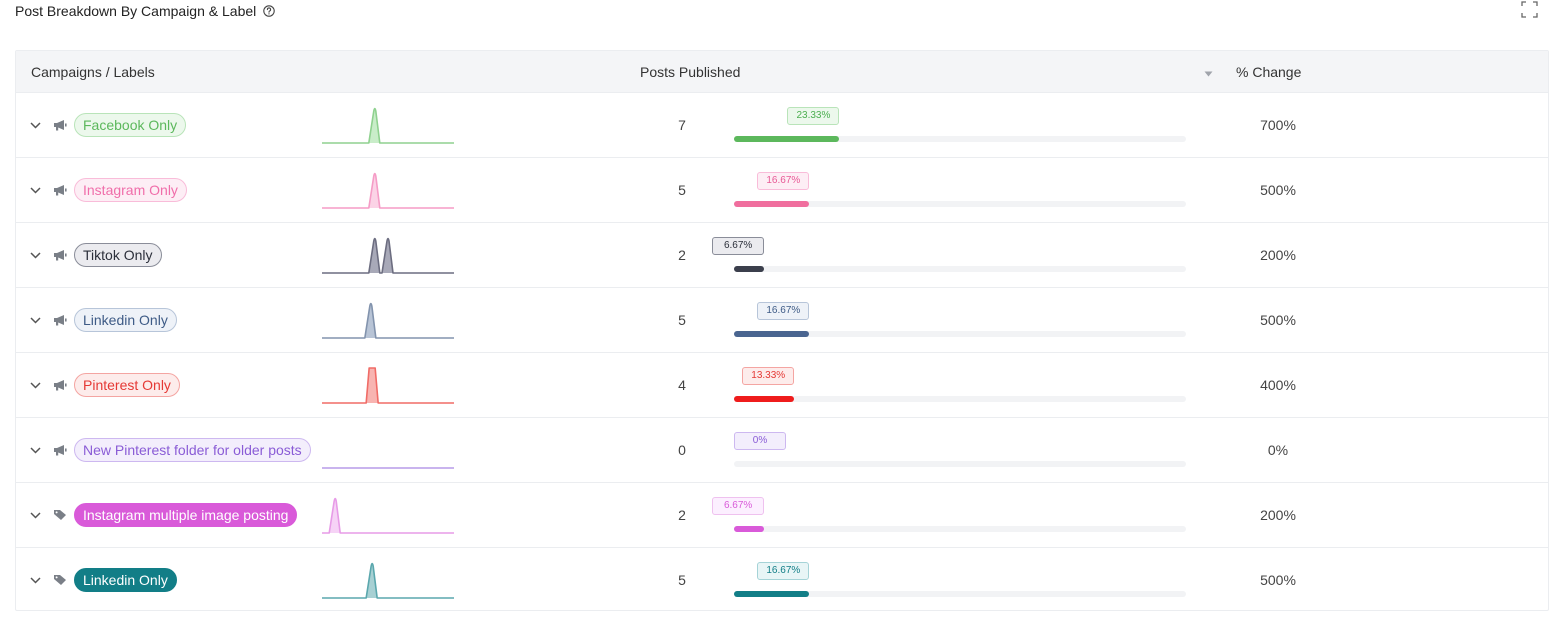 Image resolution: width=1565 pixels, height=630 pixels. I want to click on table-row: Tiktok Only 2 6.67% 200%, so click(782, 255).